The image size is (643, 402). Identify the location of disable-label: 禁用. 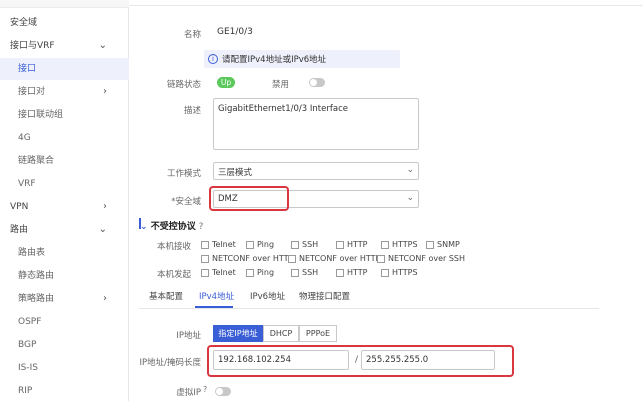
(280, 85).